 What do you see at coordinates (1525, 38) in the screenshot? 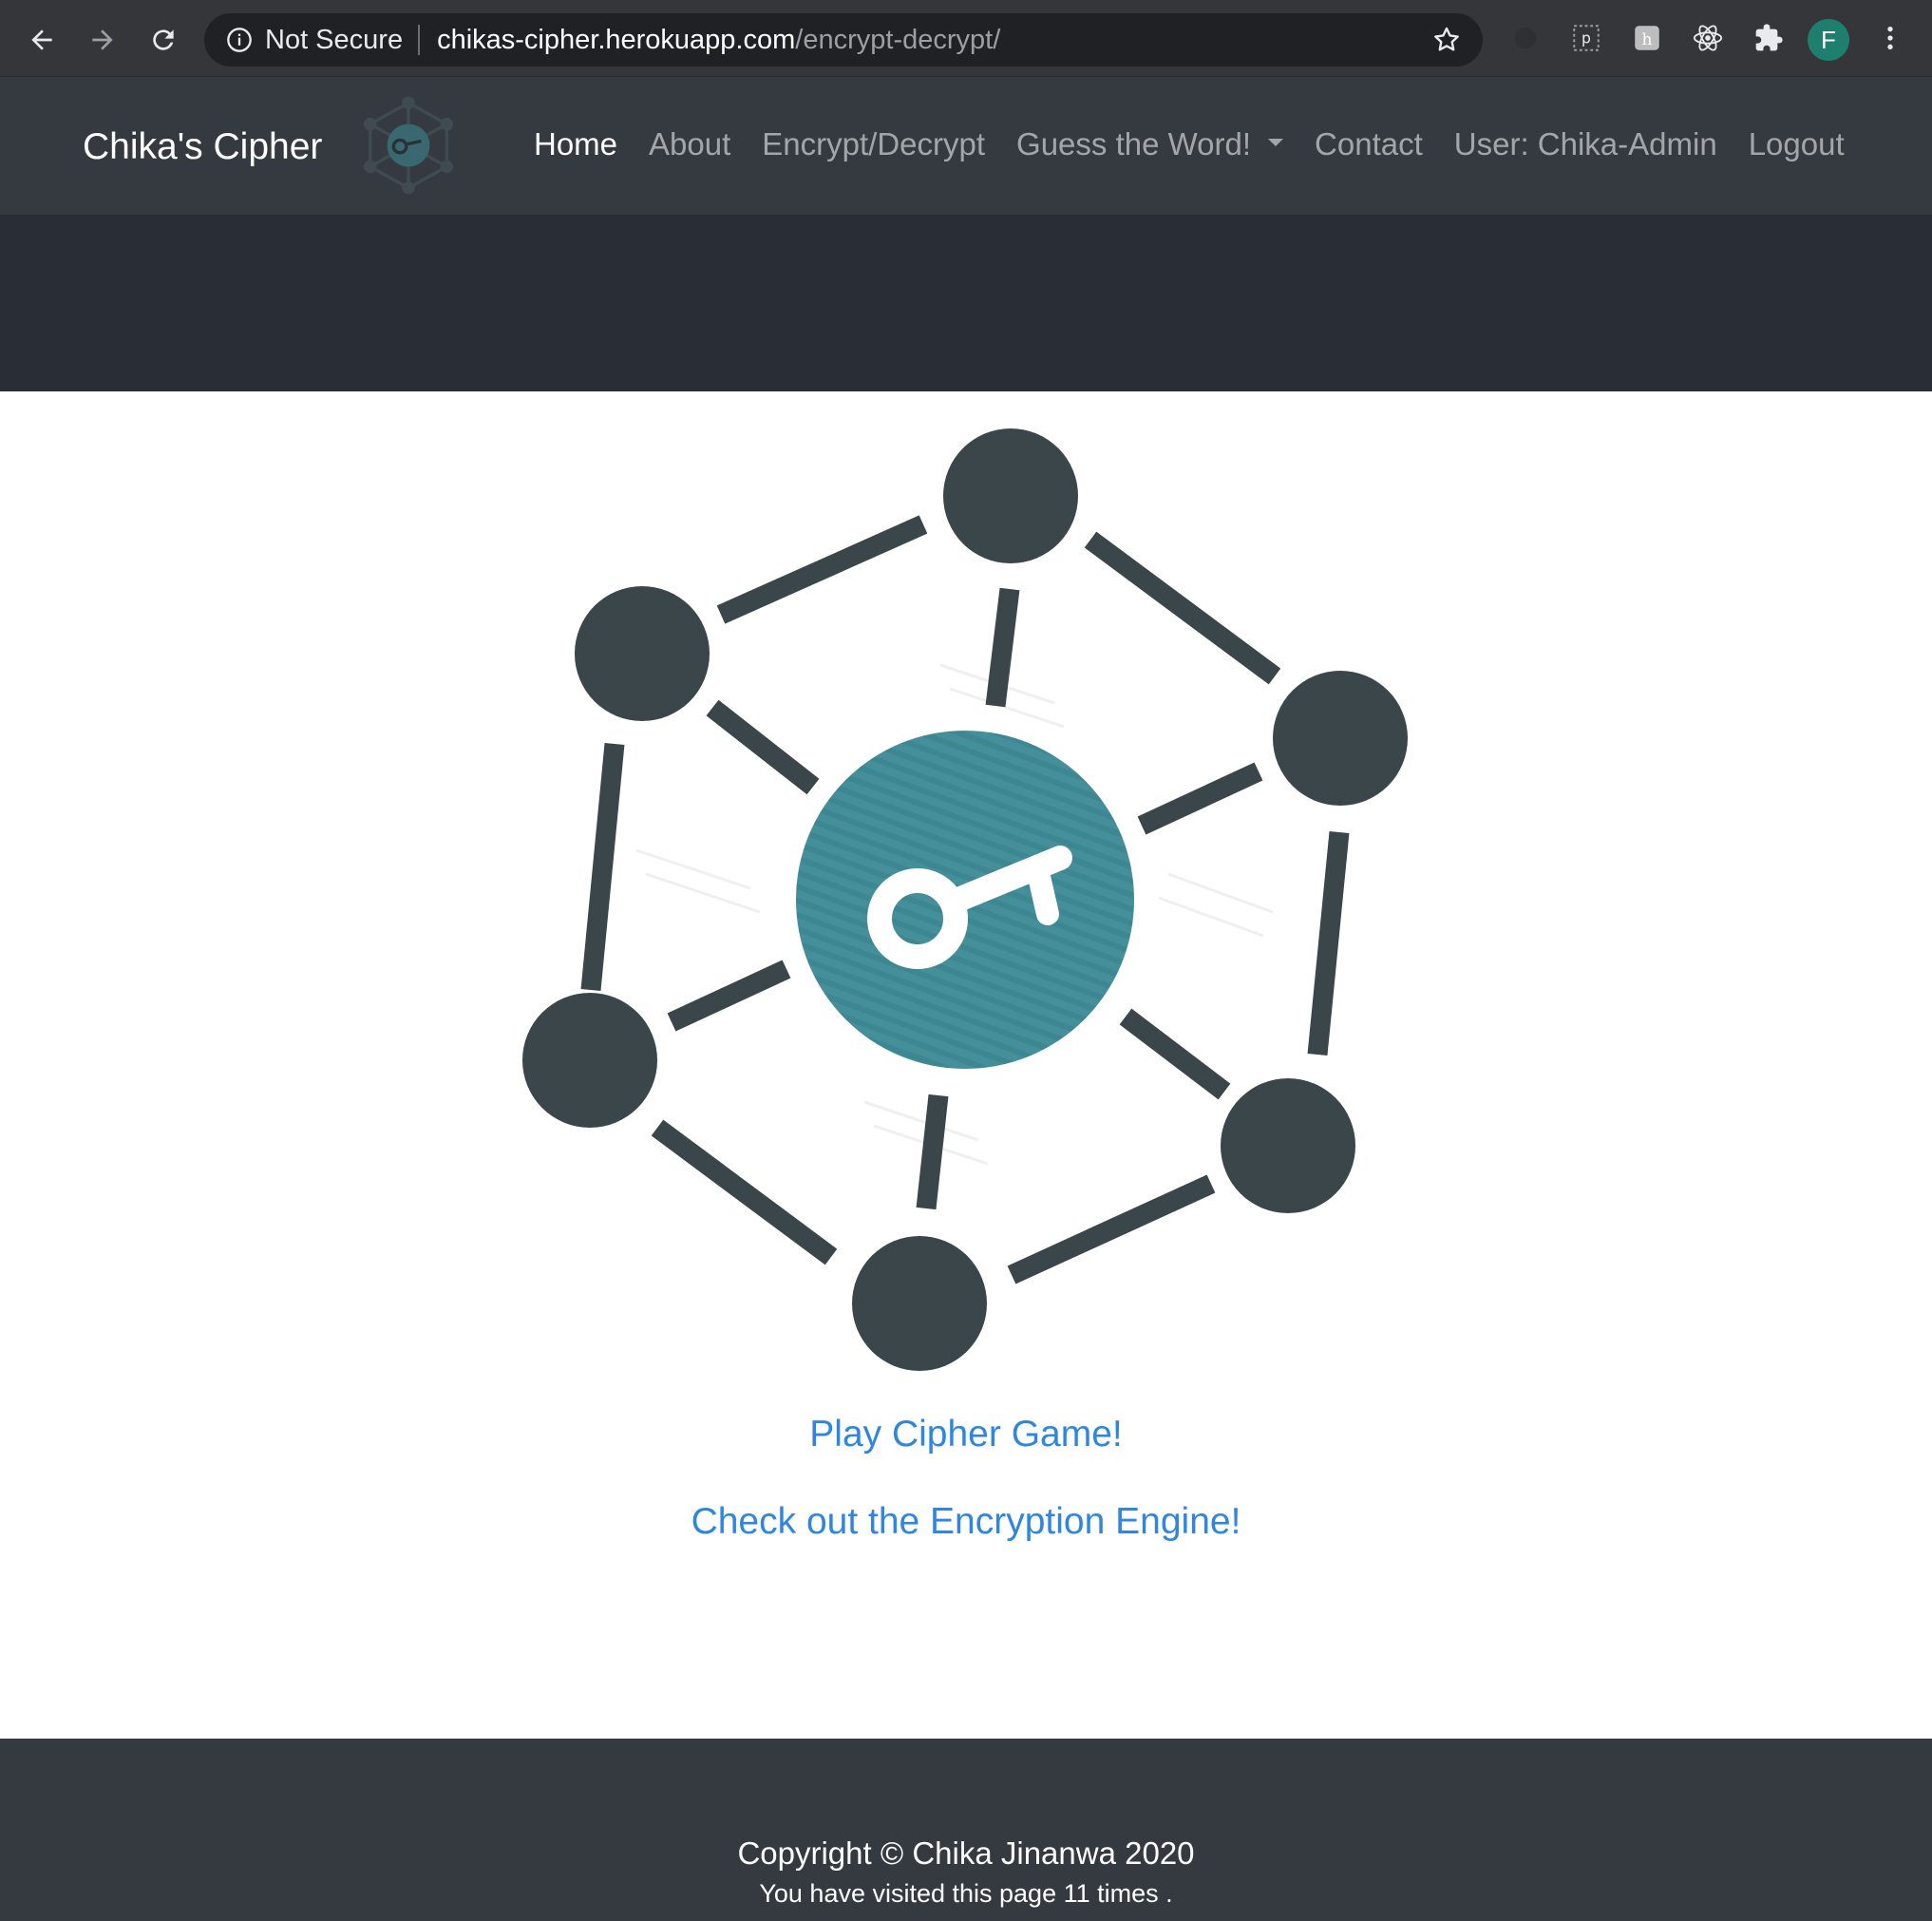
I see `extension-icon` at bounding box center [1525, 38].